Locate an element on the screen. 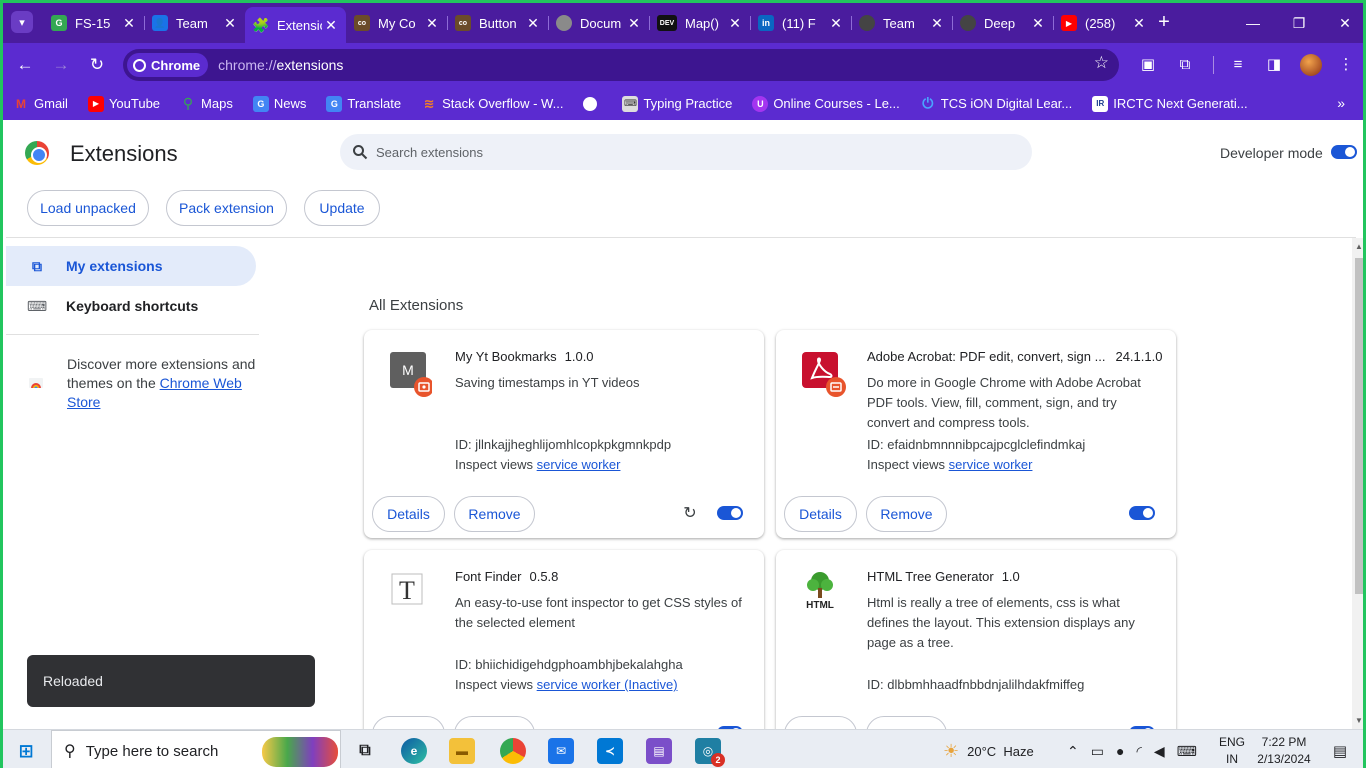 Image resolution: width=1366 pixels, height=768 pixels. reload-extension-icon: ↻ is located at coordinates (690, 514).